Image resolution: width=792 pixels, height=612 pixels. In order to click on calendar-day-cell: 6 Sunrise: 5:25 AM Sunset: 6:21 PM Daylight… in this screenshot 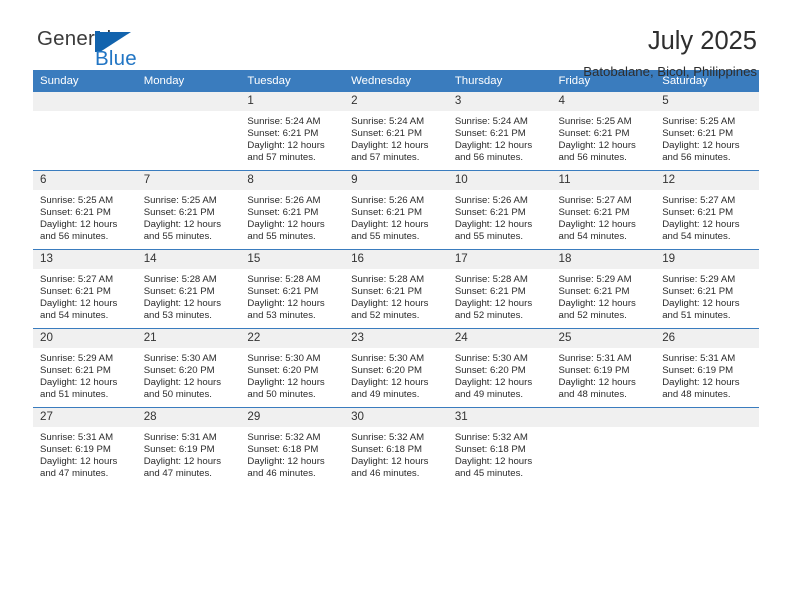, I will do `click(85, 210)`.